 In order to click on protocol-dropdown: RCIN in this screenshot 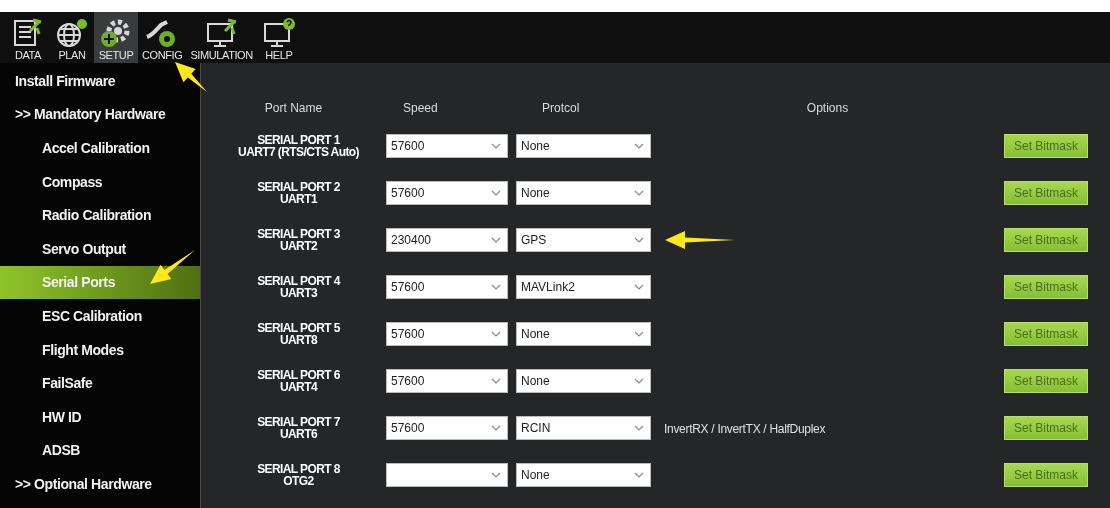, I will do `click(583, 427)`.